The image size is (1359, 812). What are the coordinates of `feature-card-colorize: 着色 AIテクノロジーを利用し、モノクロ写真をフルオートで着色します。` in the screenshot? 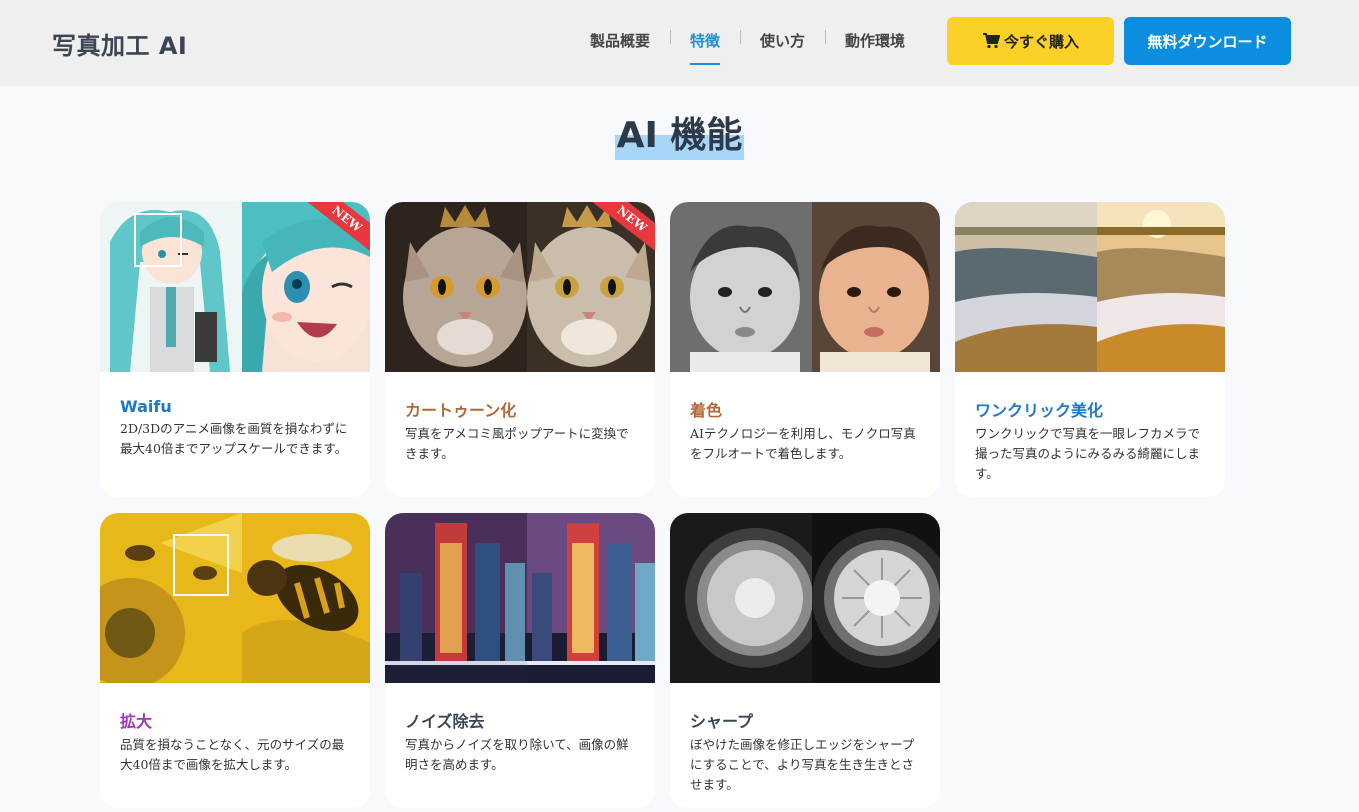 It's located at (805, 349).